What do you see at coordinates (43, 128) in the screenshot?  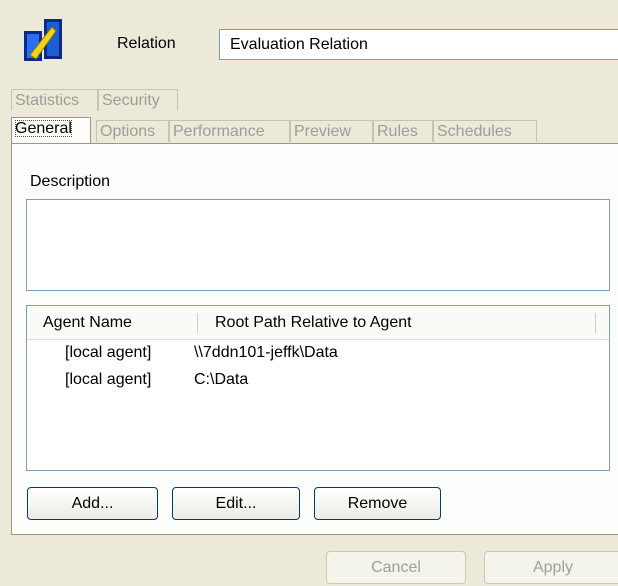 I see `tab-label: General` at bounding box center [43, 128].